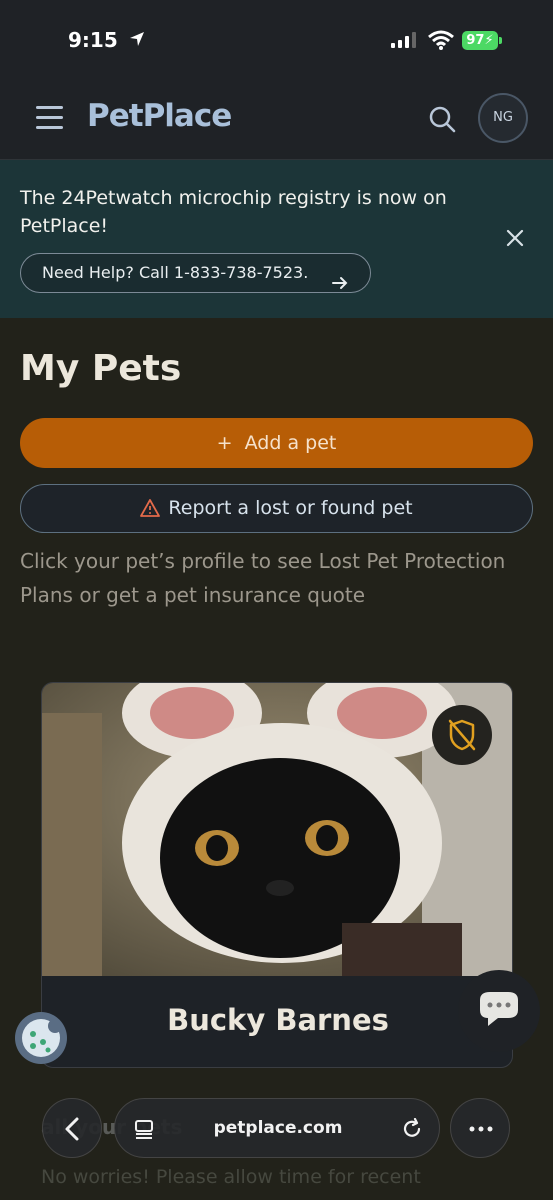  Describe the element at coordinates (499, 1011) in the screenshot. I see `chat-bubble-icon` at that location.